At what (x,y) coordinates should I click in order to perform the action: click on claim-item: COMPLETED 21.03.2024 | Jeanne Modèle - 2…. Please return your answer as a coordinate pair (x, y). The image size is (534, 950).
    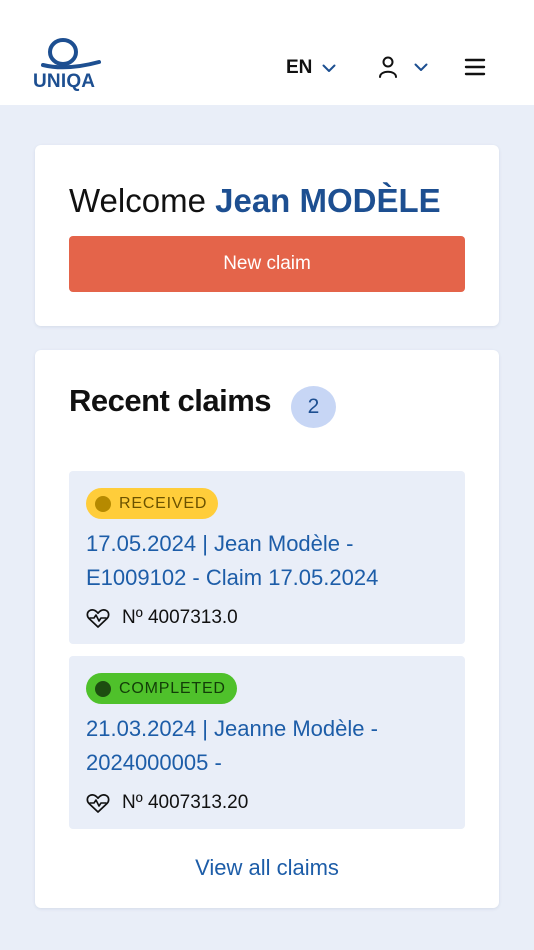
    Looking at the image, I should click on (267, 742).